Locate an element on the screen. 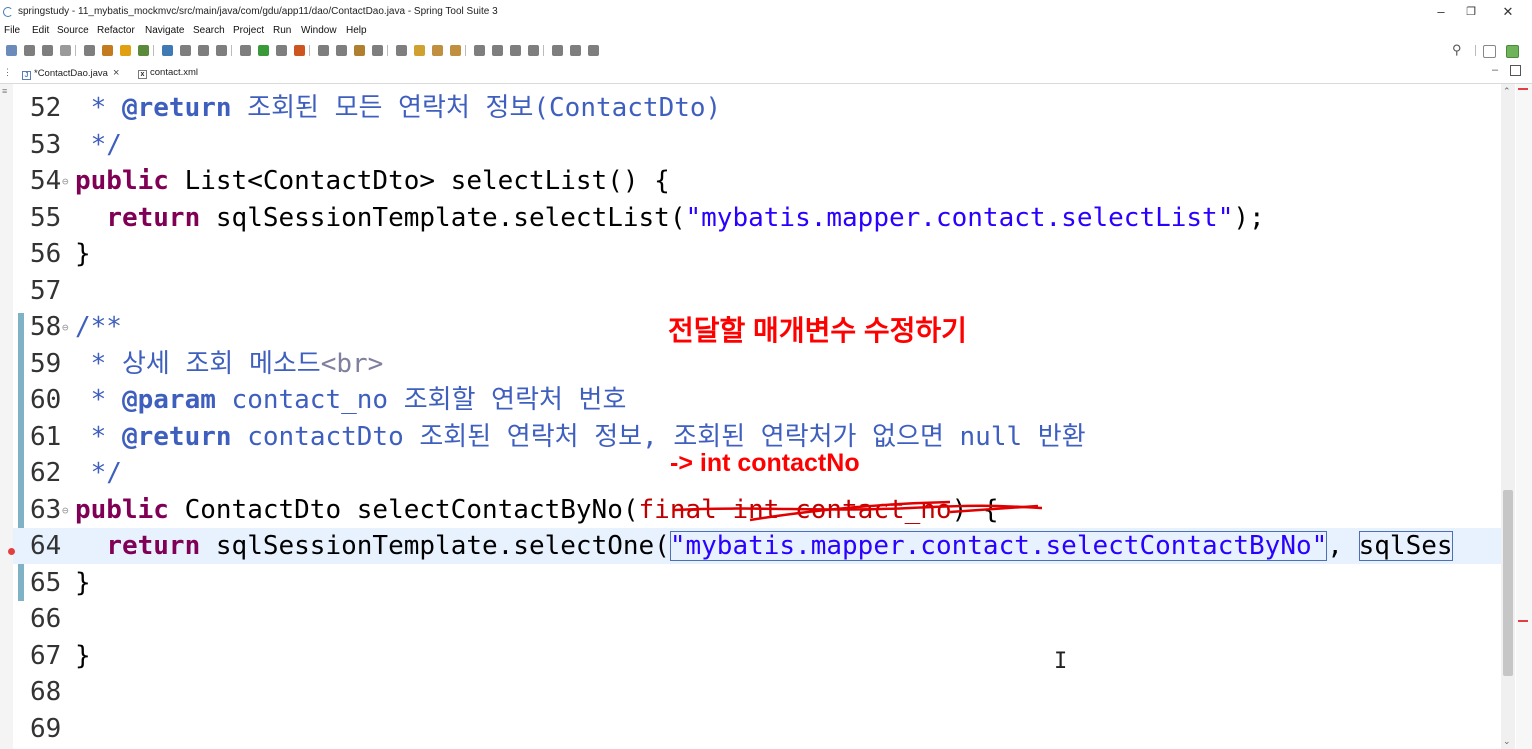 Image resolution: width=1532 pixels, height=749 pixels. xml-file-icon: x is located at coordinates (142, 74).